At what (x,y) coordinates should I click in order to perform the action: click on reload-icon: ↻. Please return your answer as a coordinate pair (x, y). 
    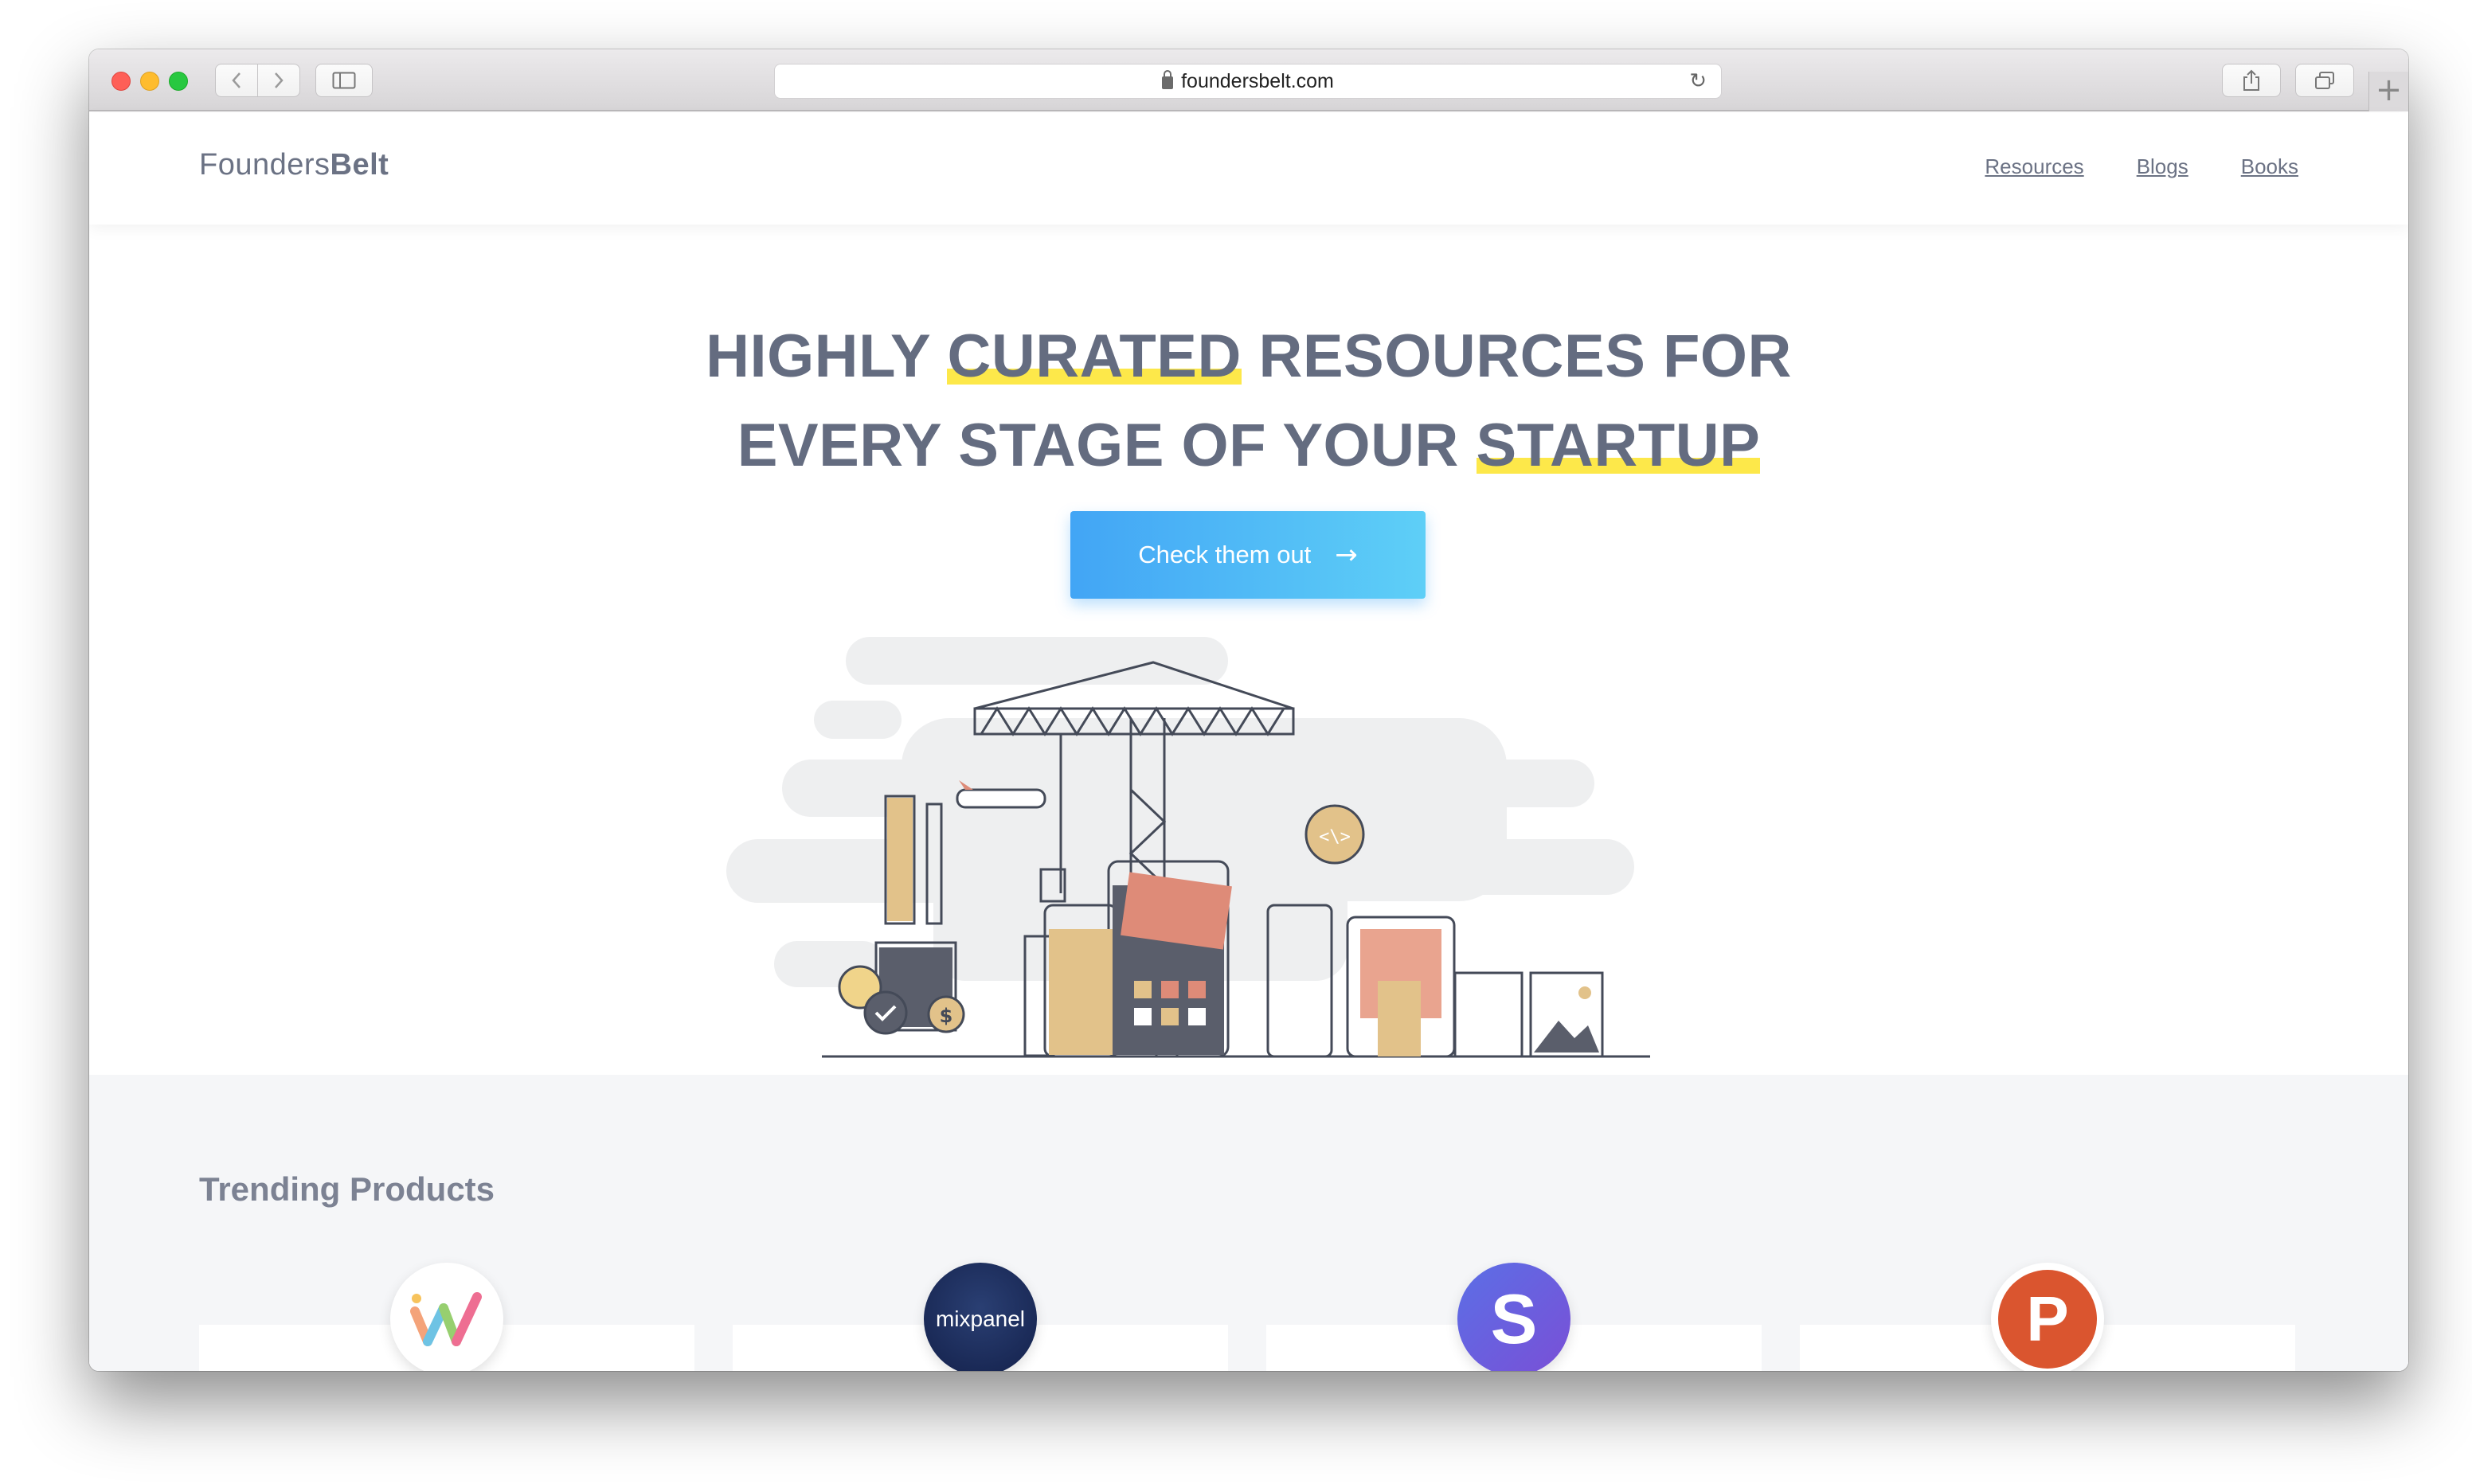
    Looking at the image, I should click on (1698, 81).